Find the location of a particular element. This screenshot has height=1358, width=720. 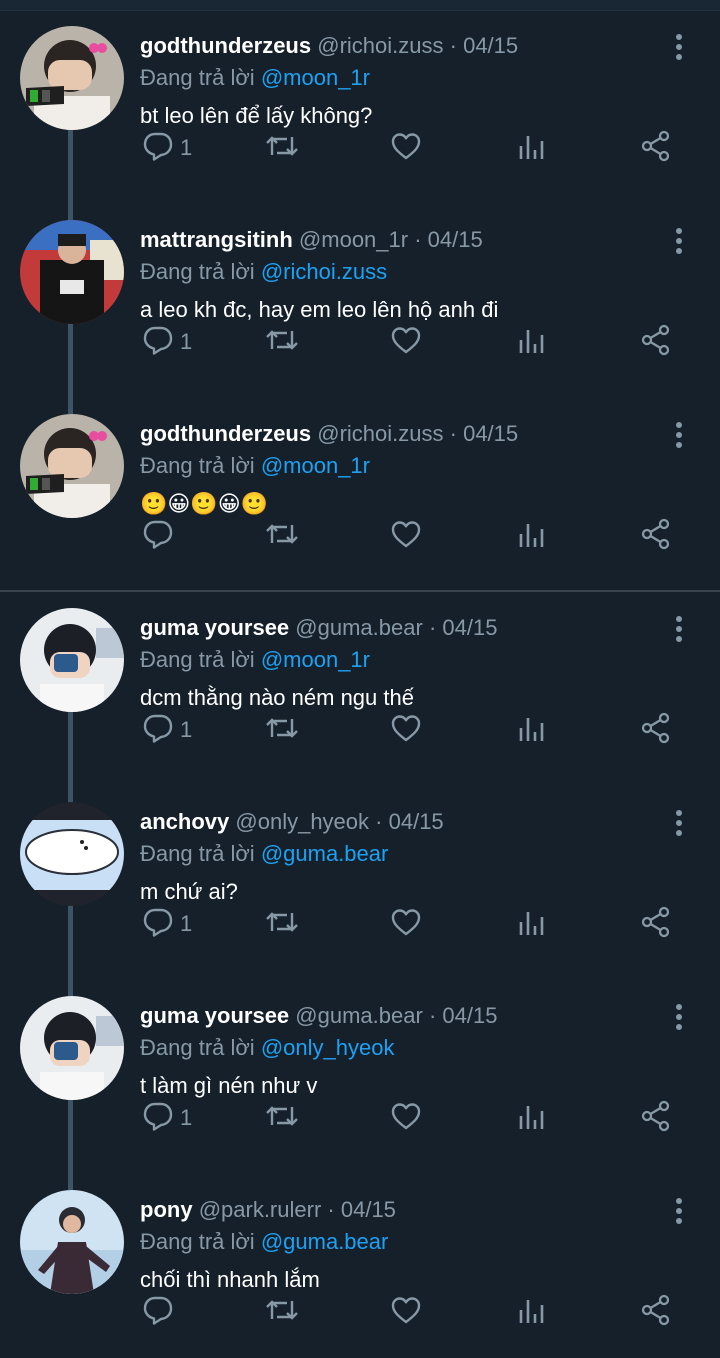

user-handle: @only_hyeok is located at coordinates (302, 821).